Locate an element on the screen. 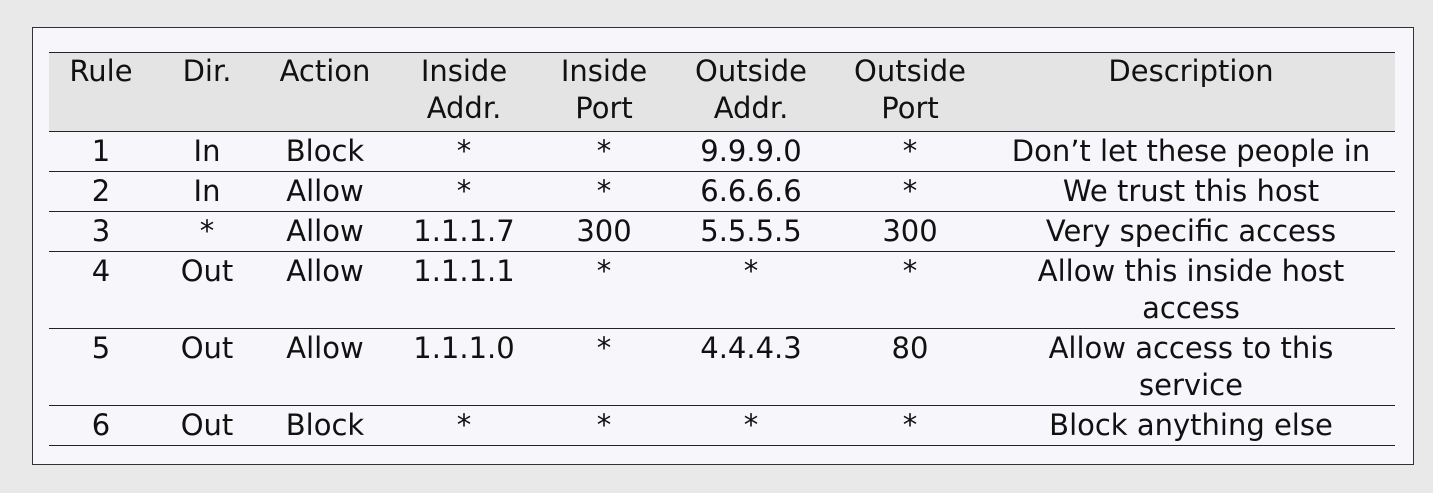 This screenshot has height=493, width=1433. cell-inside-port: 300 is located at coordinates (604, 231).